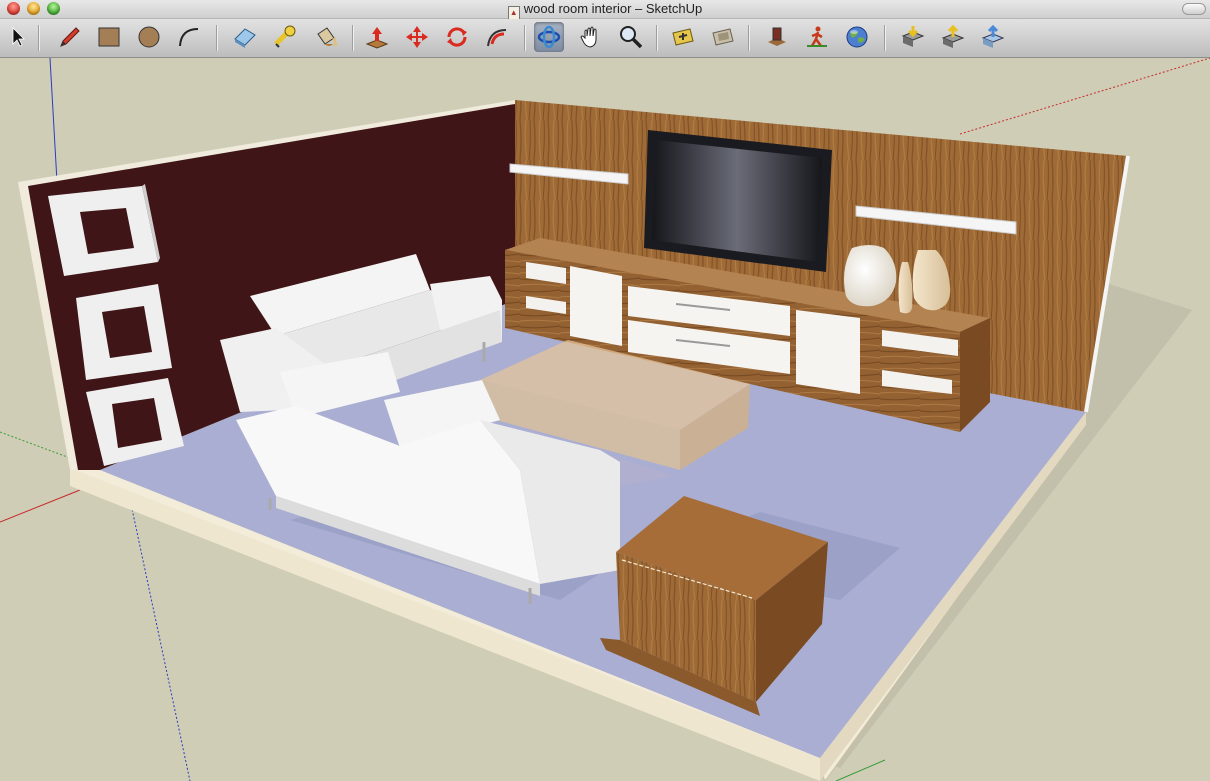  I want to click on tape-measure-icon, so click(285, 36).